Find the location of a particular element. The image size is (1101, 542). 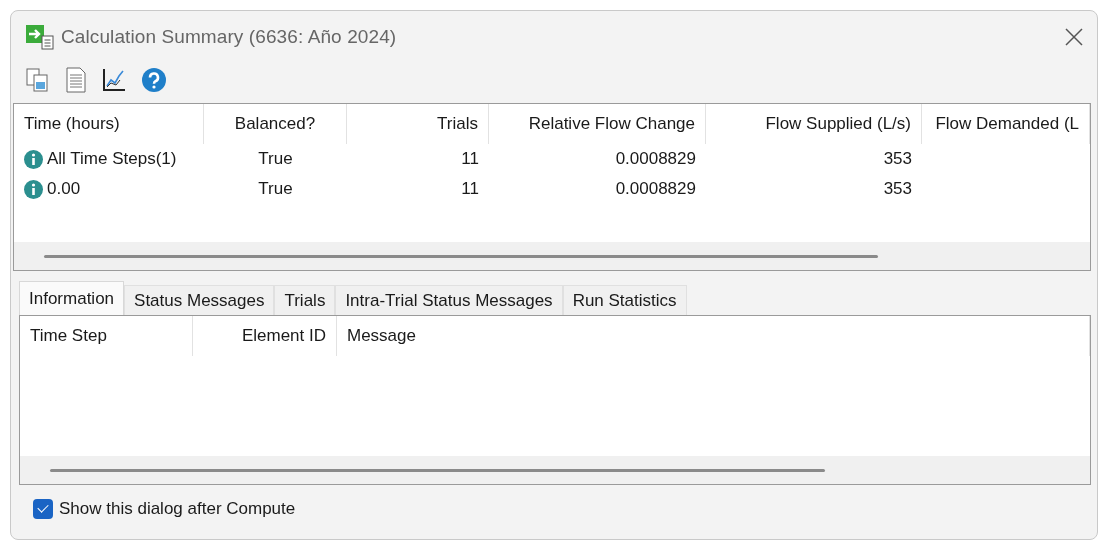

app-icon is located at coordinates (40, 37).